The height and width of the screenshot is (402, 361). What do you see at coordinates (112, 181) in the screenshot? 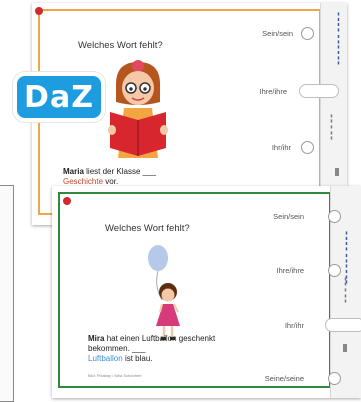
I see `sentence-end: vor.` at bounding box center [112, 181].